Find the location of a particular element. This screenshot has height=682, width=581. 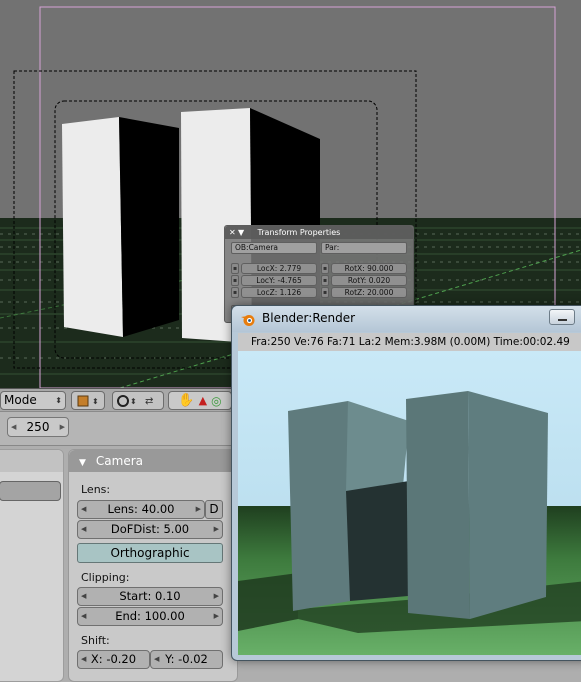

dof-distance-field: ◀ DoFDist: 5.00 ▶ is located at coordinates (150, 529).